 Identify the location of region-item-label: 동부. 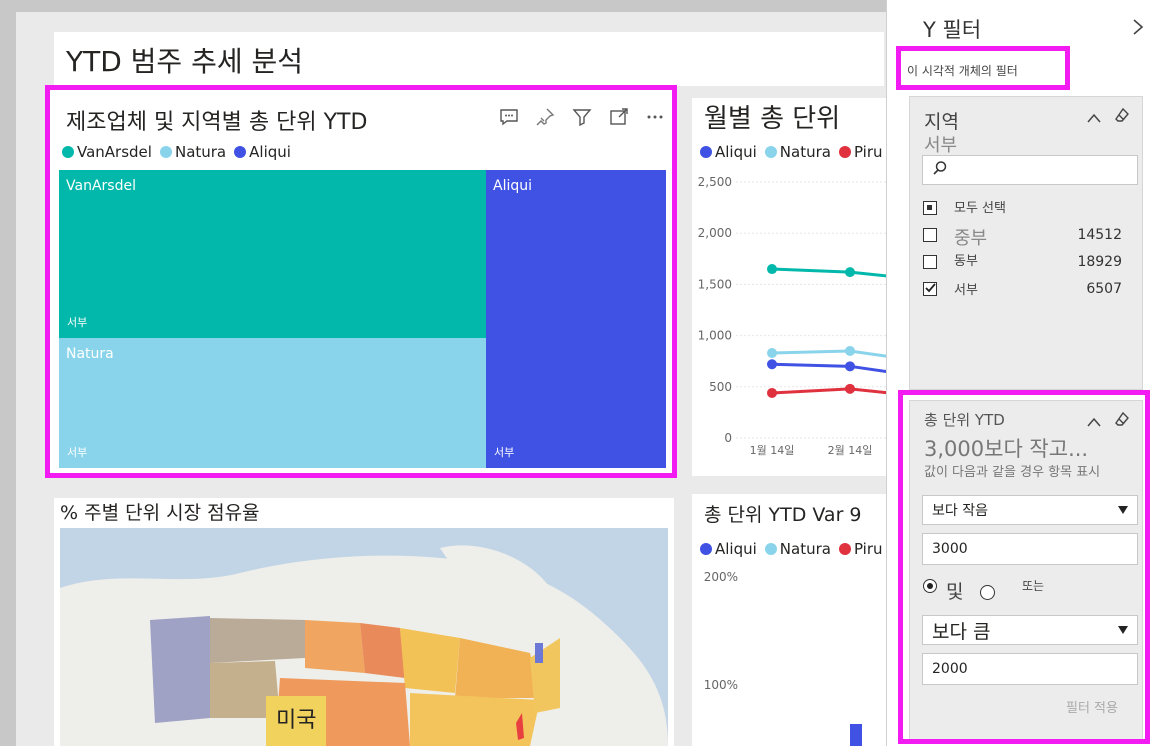
(966, 261).